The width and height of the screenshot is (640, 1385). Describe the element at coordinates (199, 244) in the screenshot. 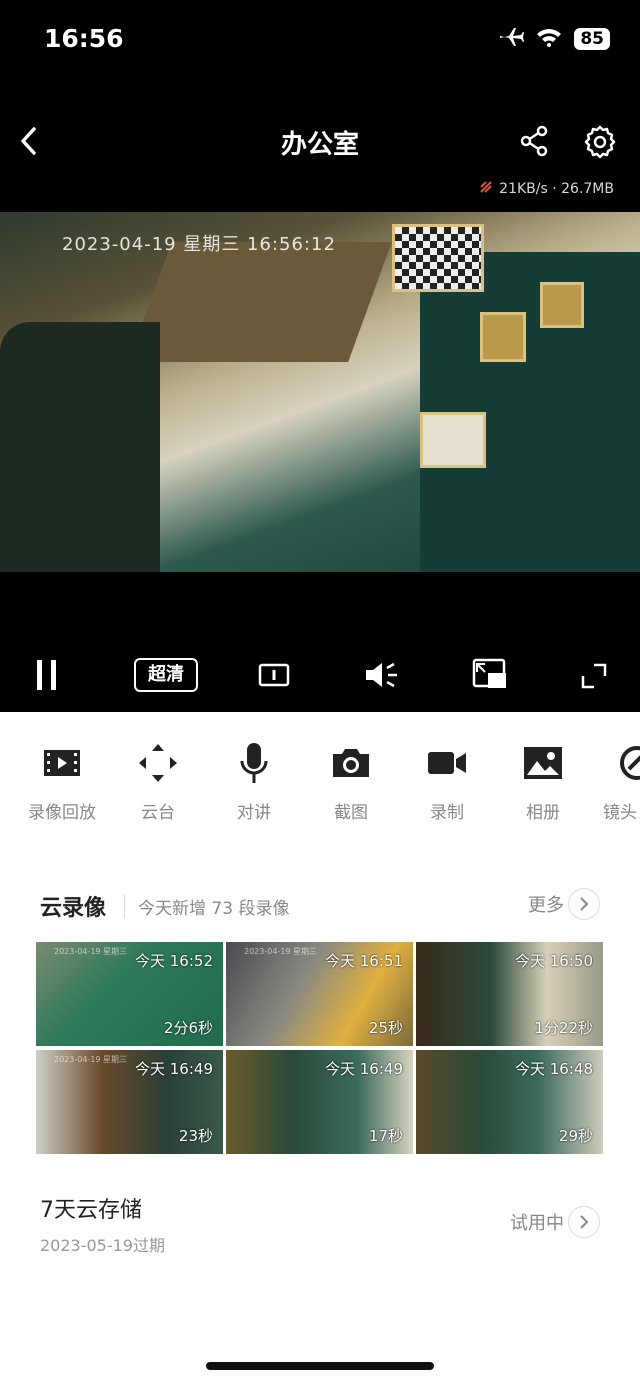

I see `video-timestamp: 2023-04-19 星期三 16:56:12` at that location.